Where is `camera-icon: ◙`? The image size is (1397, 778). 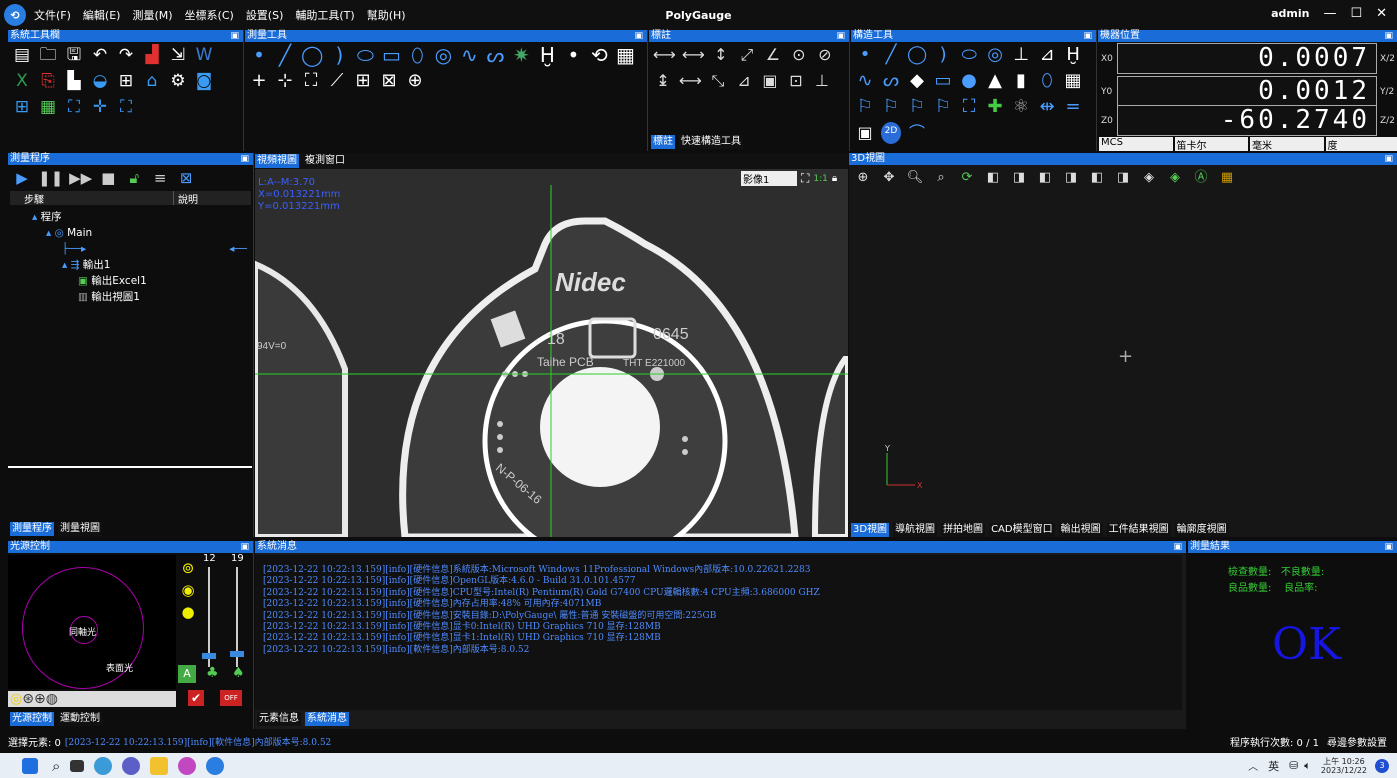
camera-icon: ◙ is located at coordinates (204, 81).